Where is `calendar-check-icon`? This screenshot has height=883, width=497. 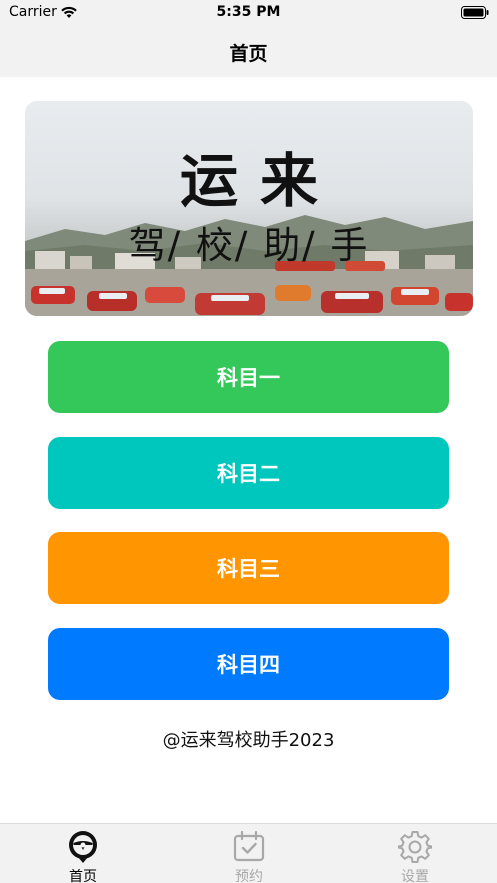 calendar-check-icon is located at coordinates (249, 846).